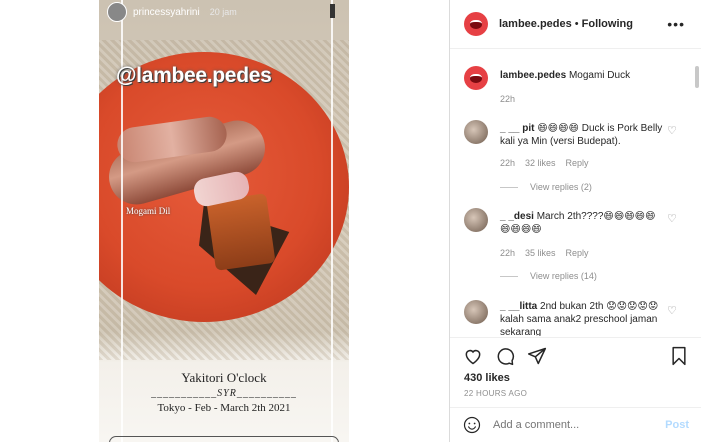 The image size is (701, 442). I want to click on story-avatar, so click(117, 12).